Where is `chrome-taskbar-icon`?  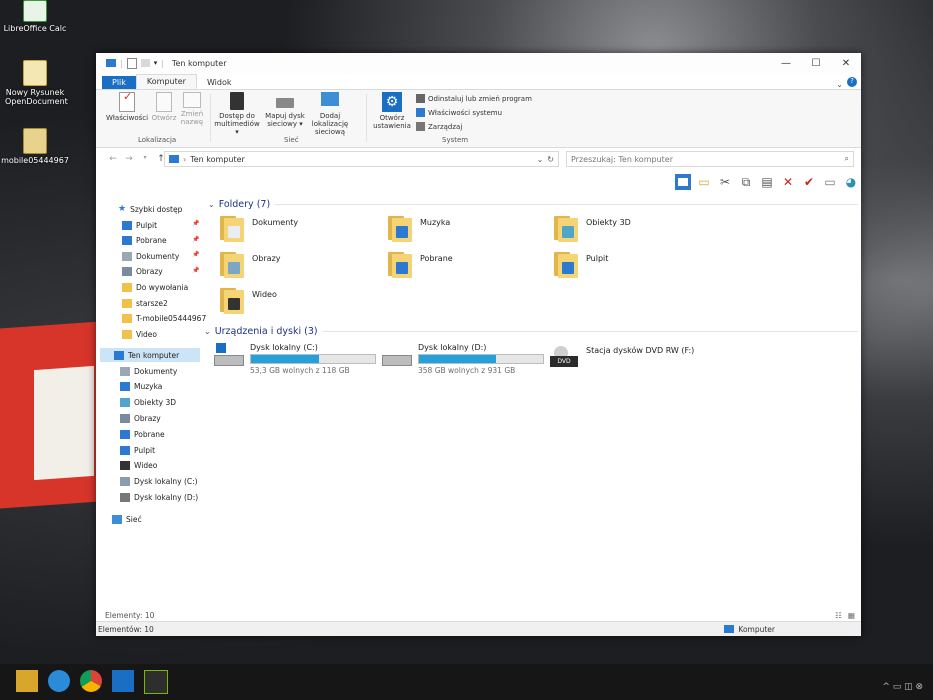
chrome-taskbar-icon is located at coordinates (91, 681).